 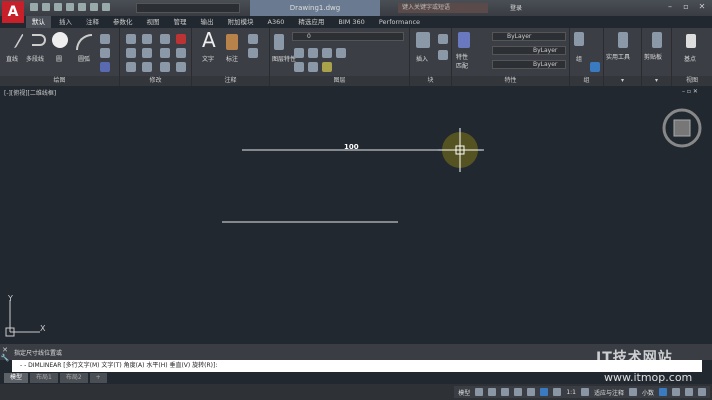 I want to click on tab-featured-apps: 精选应用, so click(x=311, y=22).